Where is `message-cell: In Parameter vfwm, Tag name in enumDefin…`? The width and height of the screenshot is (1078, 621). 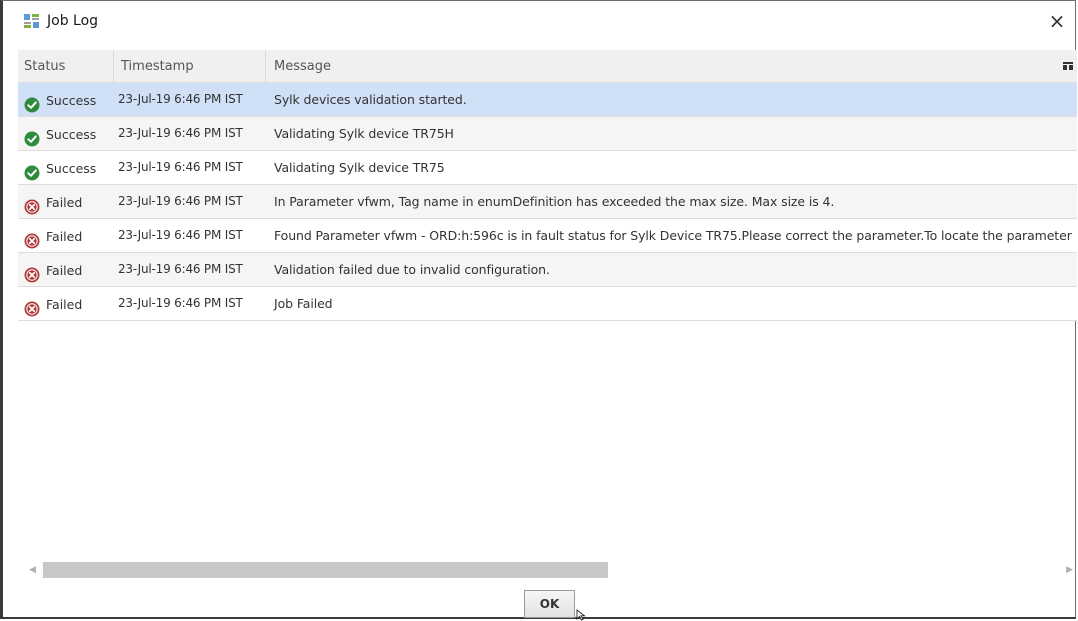 message-cell: In Parameter vfwm, Tag name in enumDefin… is located at coordinates (554, 201).